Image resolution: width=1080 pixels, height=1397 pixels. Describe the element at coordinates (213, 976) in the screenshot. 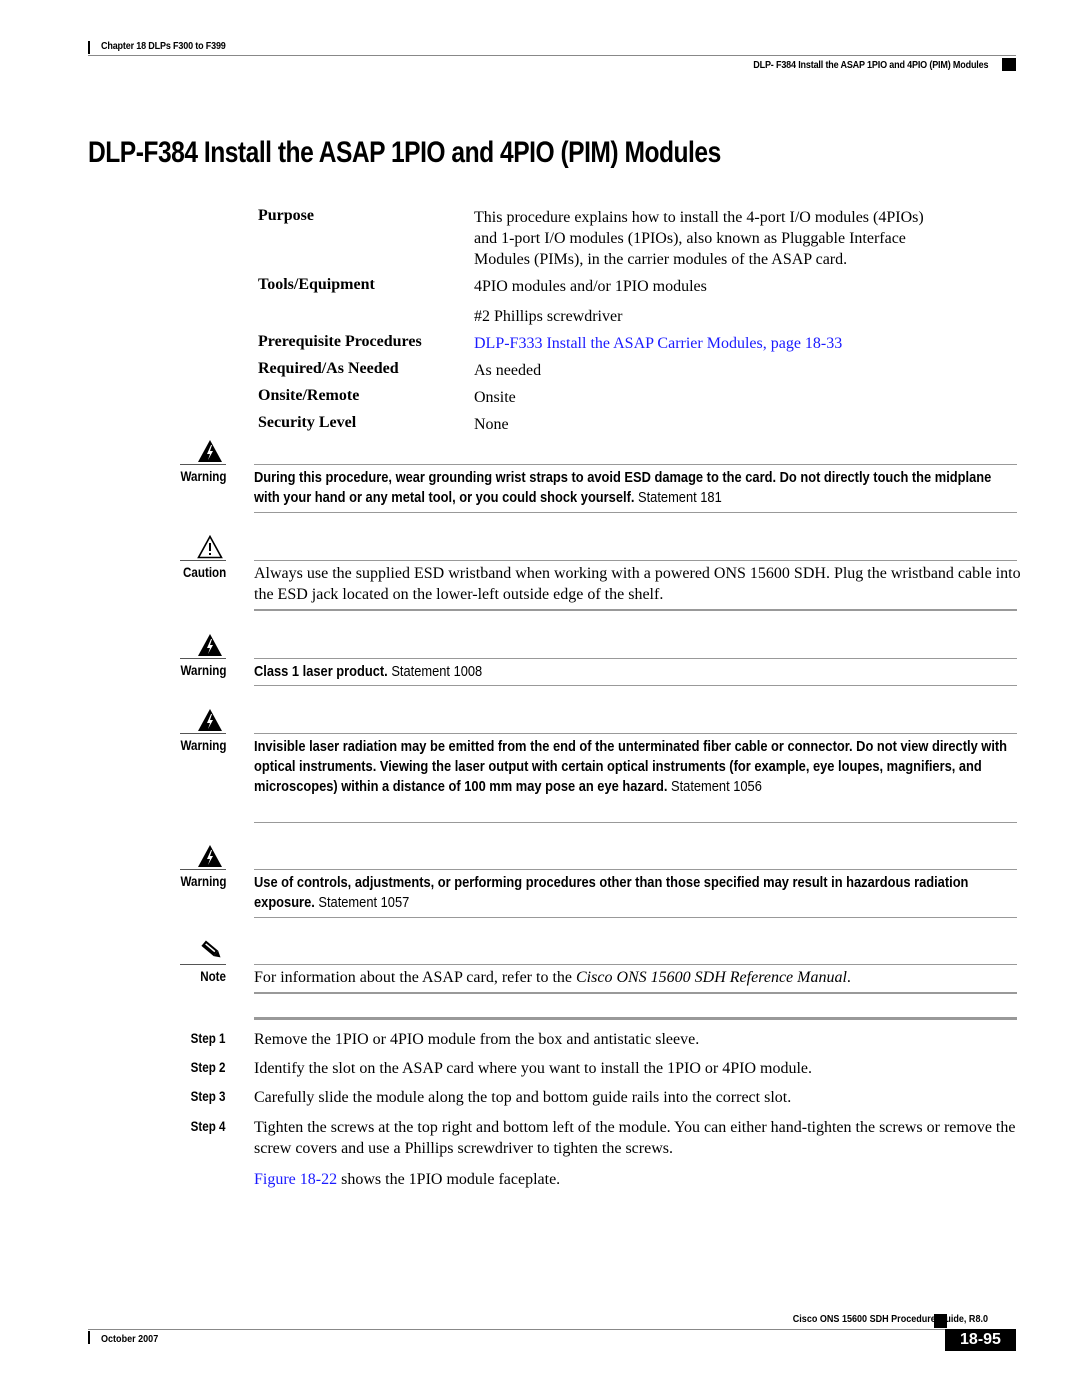

I see `note-label: Note` at that location.